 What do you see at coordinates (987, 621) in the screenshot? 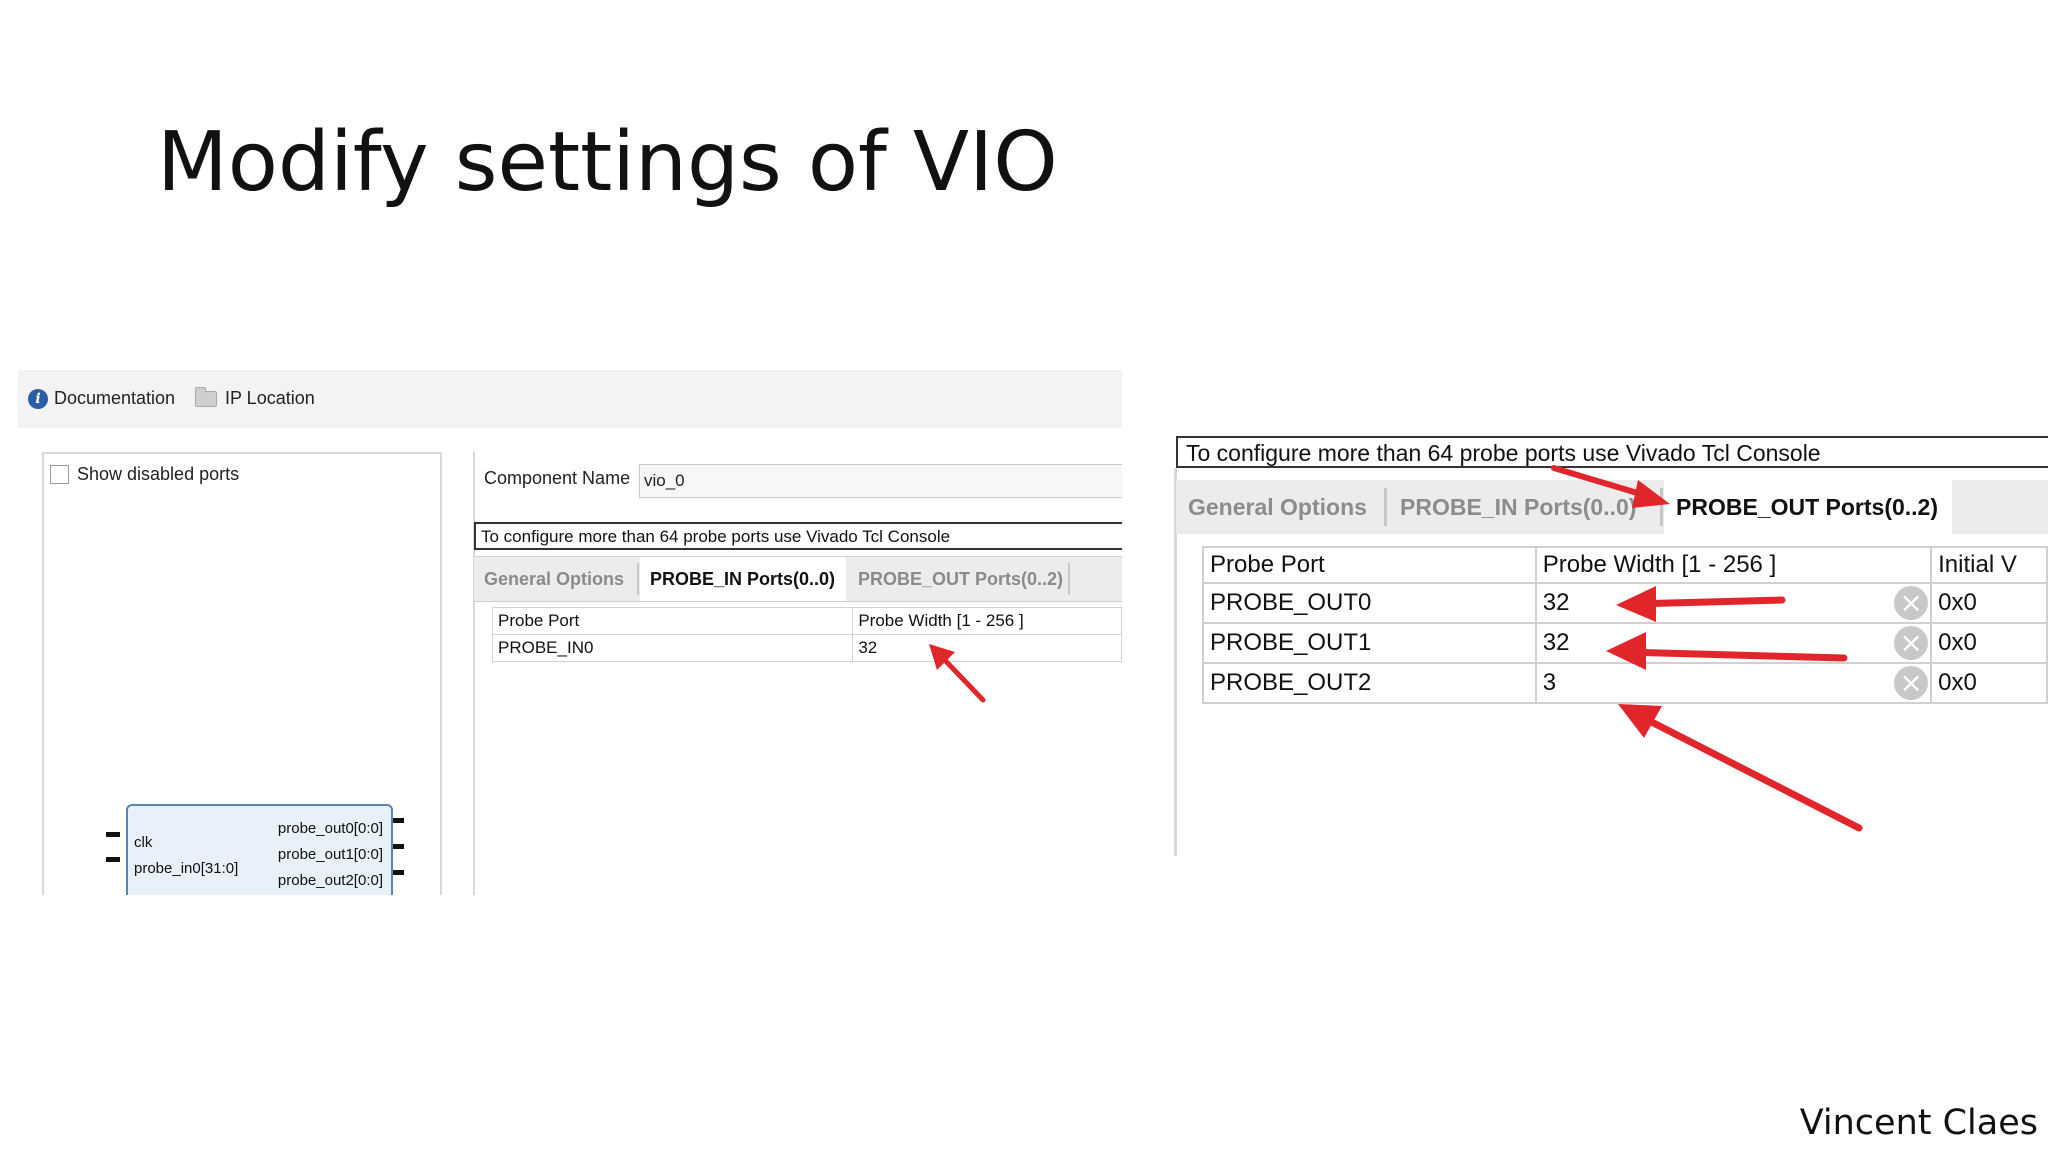
I see `header-probe-width: Probe Width [1 - 256 ]` at bounding box center [987, 621].